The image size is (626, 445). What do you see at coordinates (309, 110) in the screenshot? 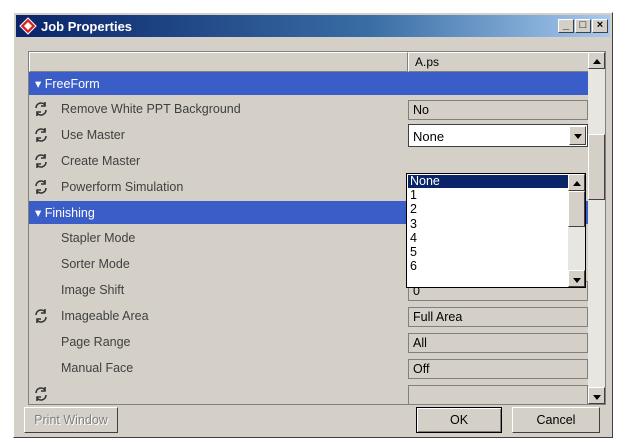
I see `property-row: Remove White PPT Background No` at bounding box center [309, 110].